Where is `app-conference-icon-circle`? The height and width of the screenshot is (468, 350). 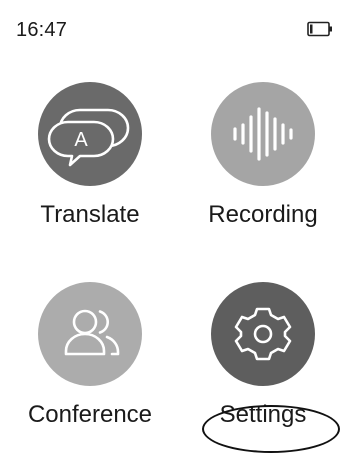
app-conference-icon-circle is located at coordinates (90, 334).